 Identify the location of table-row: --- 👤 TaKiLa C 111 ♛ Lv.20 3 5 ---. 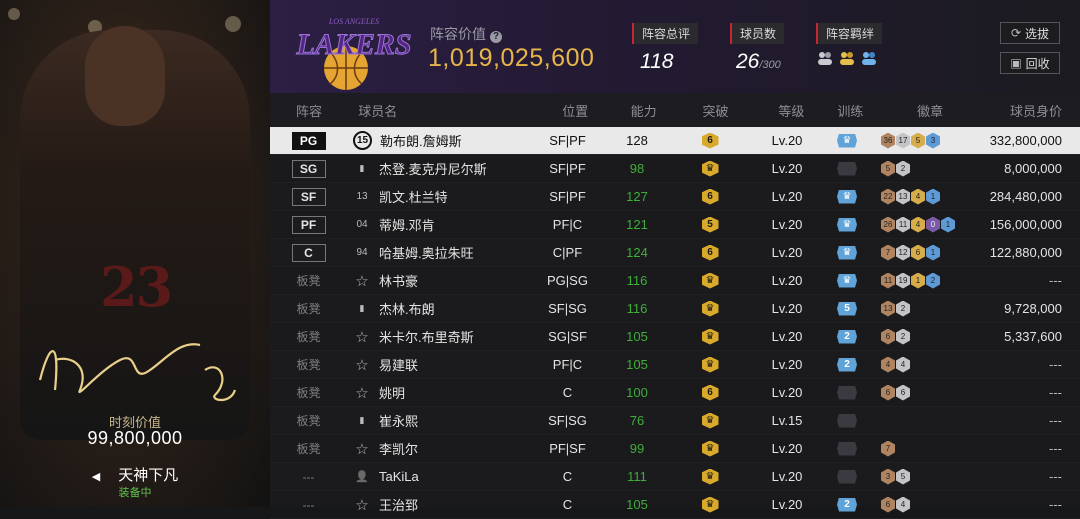
(675, 477).